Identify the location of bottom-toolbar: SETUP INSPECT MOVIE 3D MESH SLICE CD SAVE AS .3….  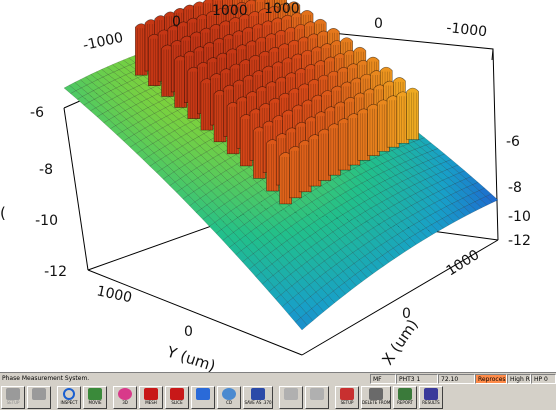
(278, 397).